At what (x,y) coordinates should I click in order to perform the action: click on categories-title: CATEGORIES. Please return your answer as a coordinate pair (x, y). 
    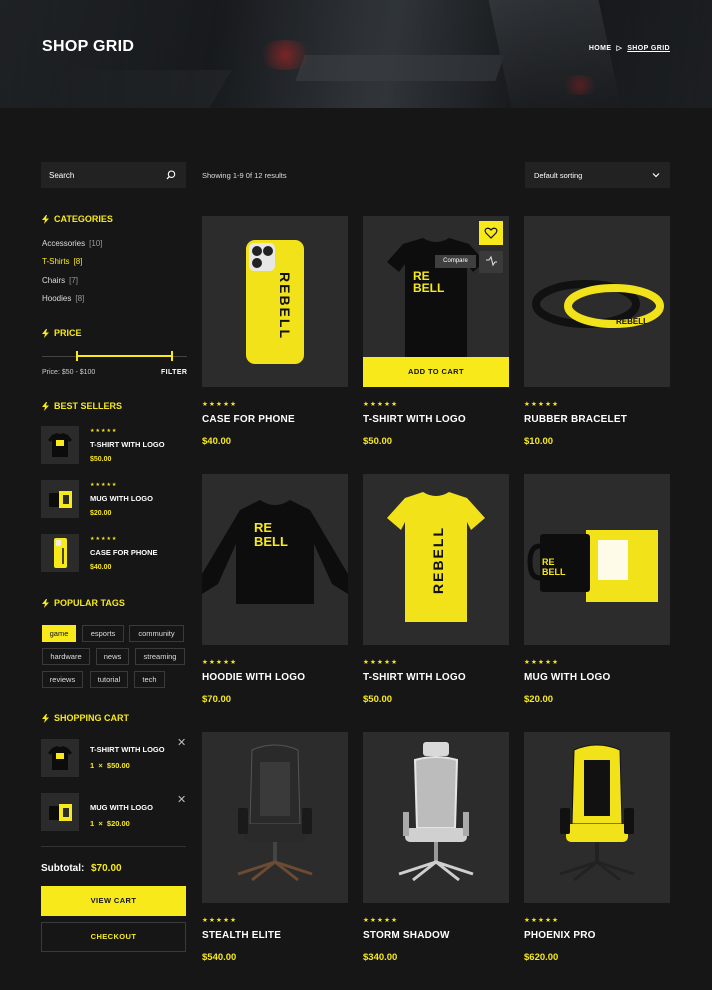
    Looking at the image, I should click on (77, 219).